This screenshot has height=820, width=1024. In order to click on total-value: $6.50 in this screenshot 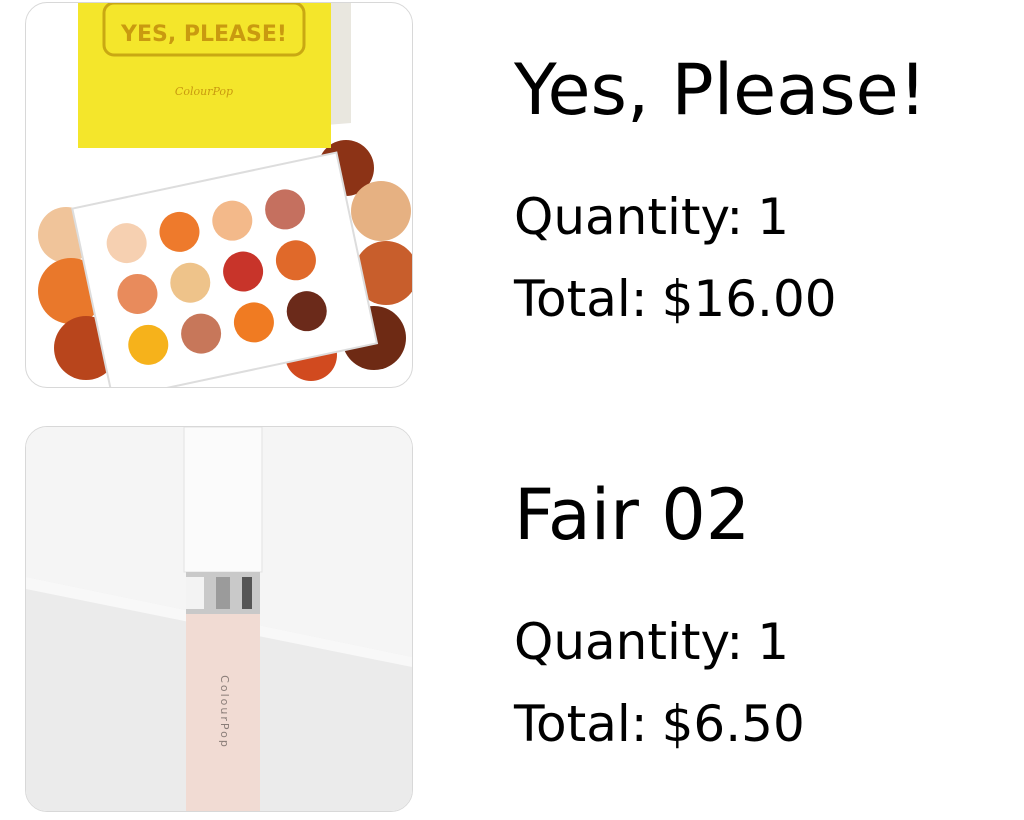, I will do `click(733, 724)`.